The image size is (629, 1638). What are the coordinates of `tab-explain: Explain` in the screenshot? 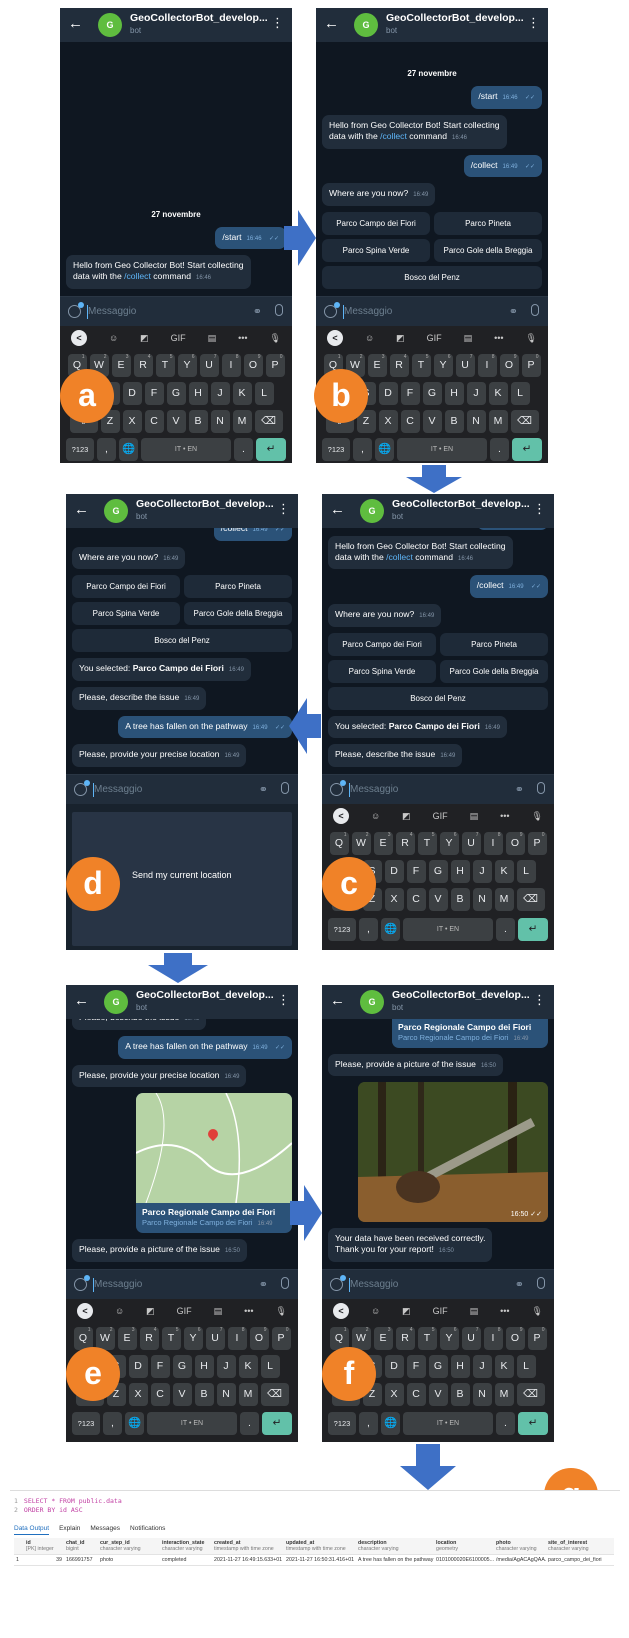 It's located at (69, 1530).